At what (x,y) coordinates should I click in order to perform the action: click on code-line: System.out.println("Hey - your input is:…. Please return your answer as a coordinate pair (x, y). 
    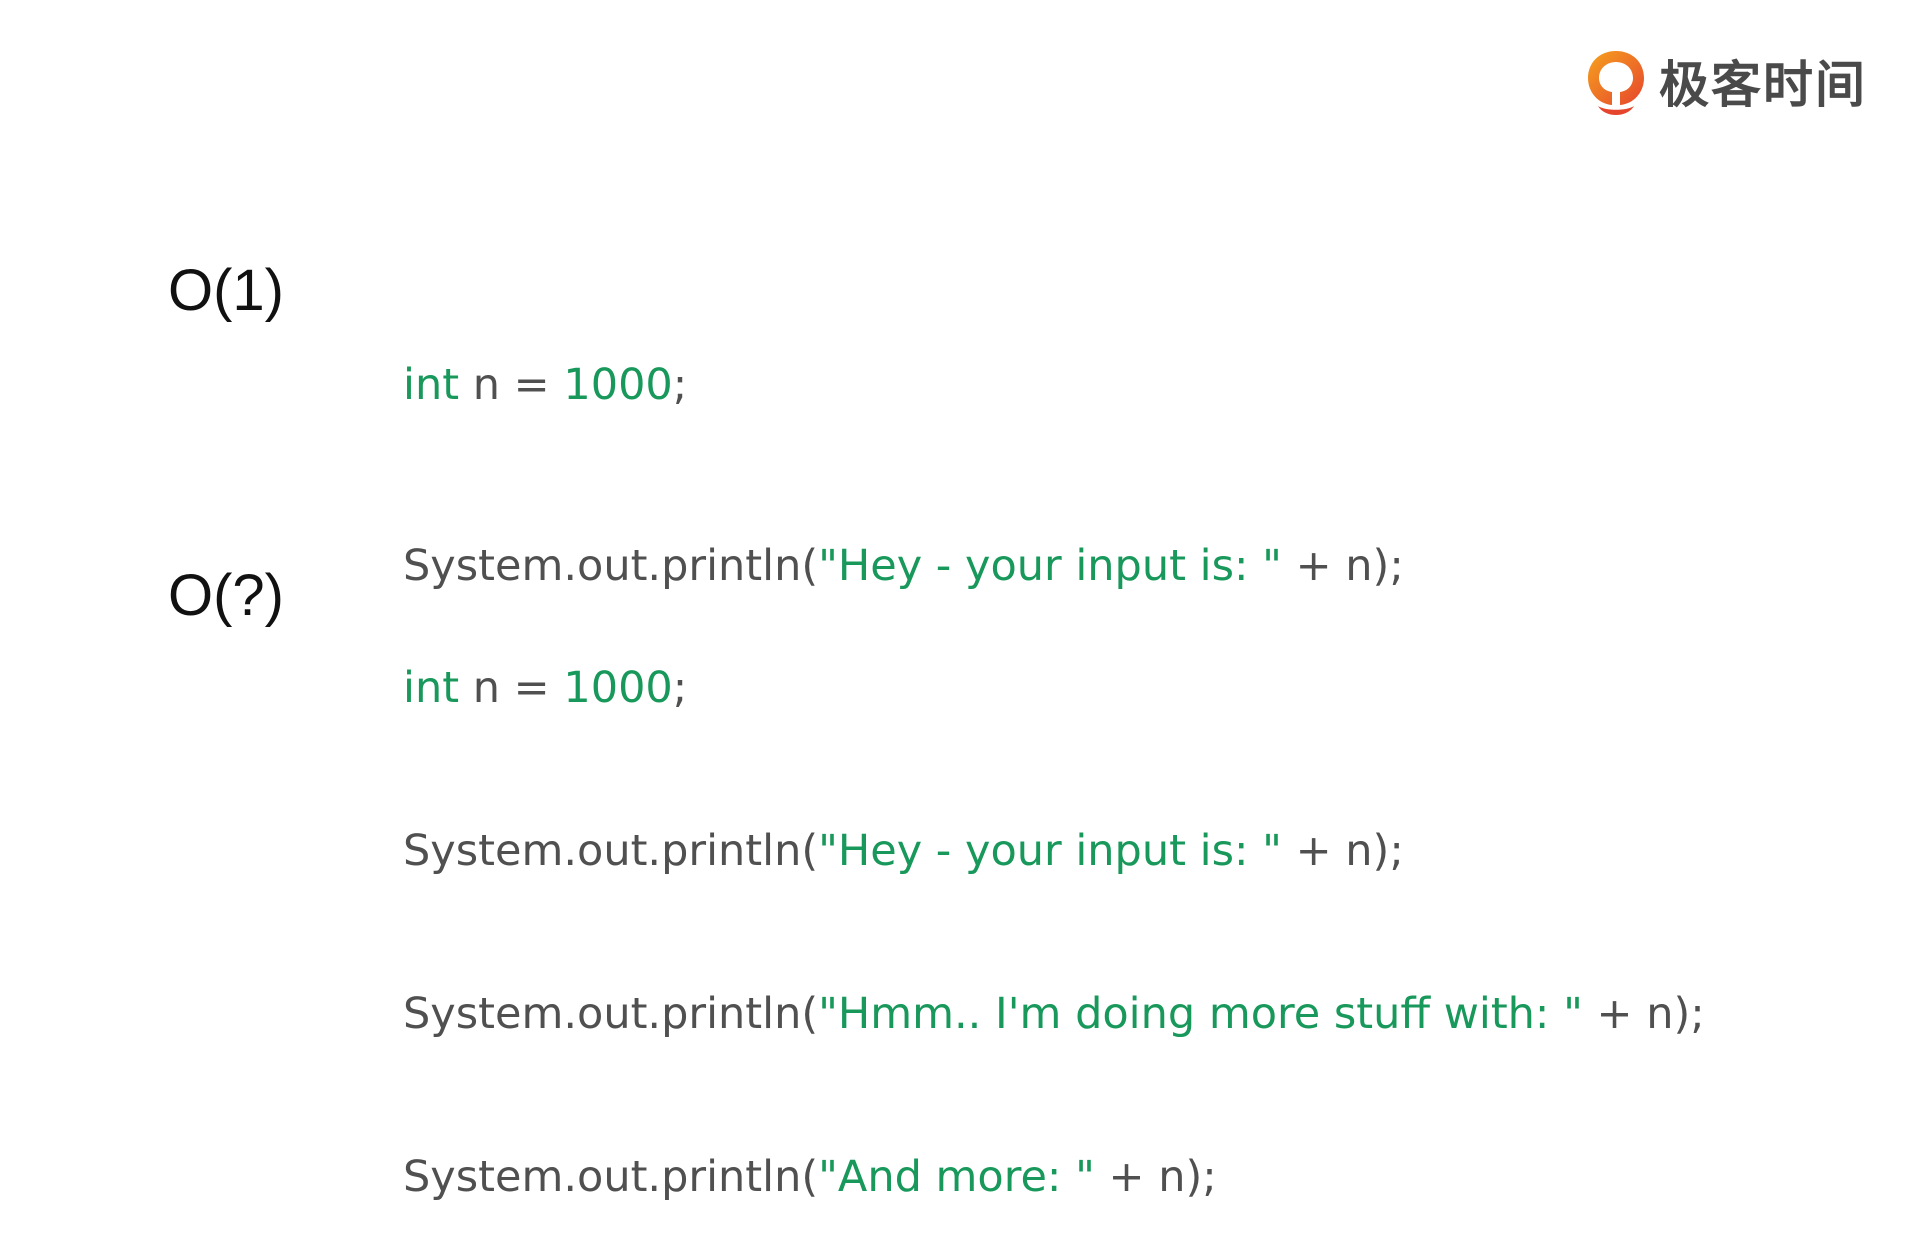
    Looking at the image, I should click on (1054, 851).